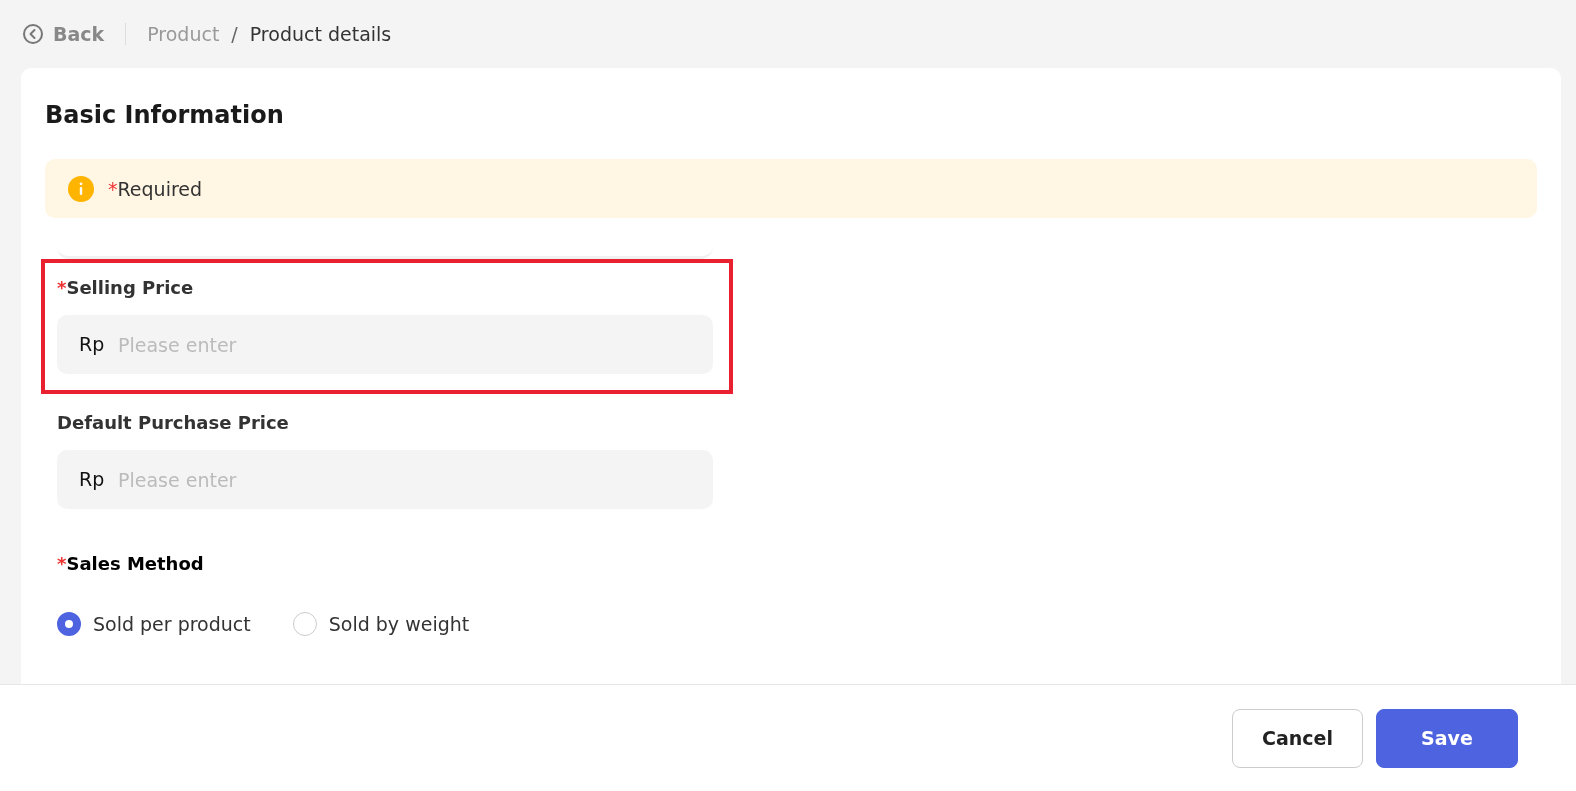  What do you see at coordinates (81, 188) in the screenshot?
I see `info-icon` at bounding box center [81, 188].